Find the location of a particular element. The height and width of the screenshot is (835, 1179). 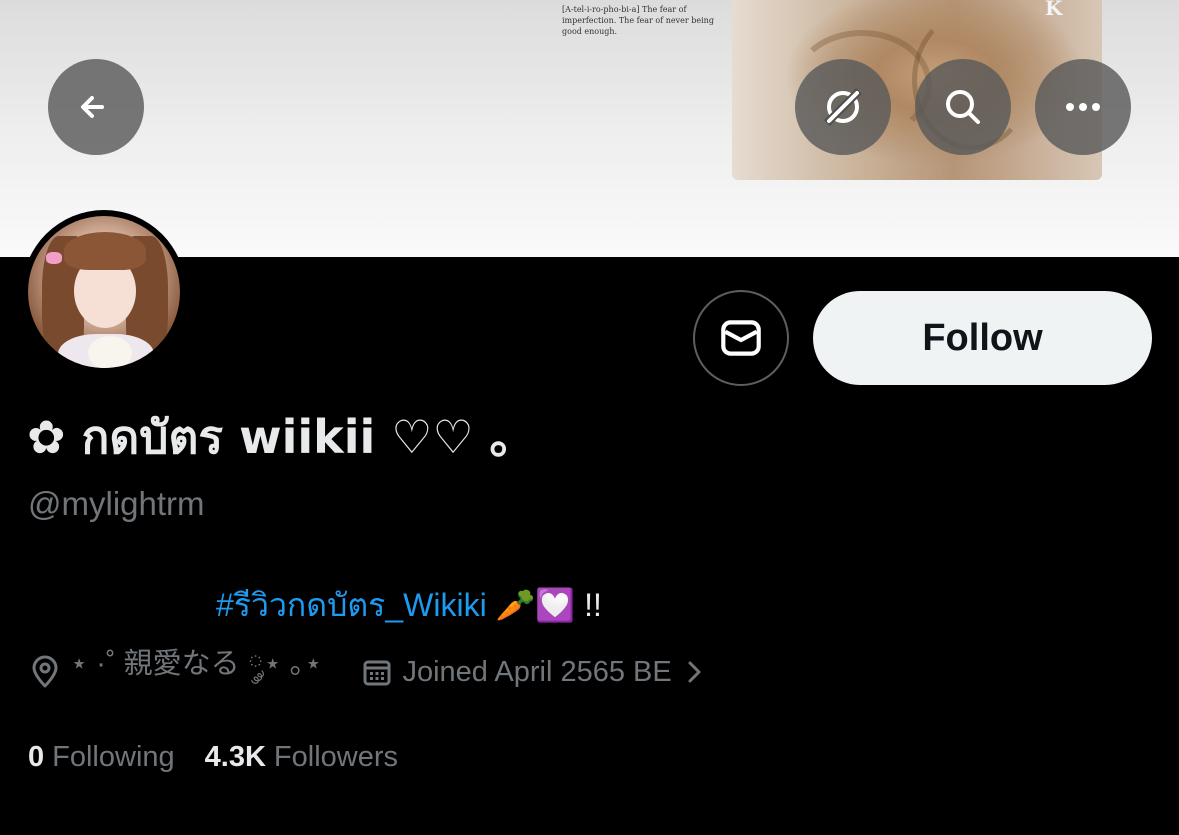

profile-meta: ⋆ ·˚ 親愛なる ༘⋆ ｡⋆ Joined April 2565 BE is located at coordinates (367, 671).